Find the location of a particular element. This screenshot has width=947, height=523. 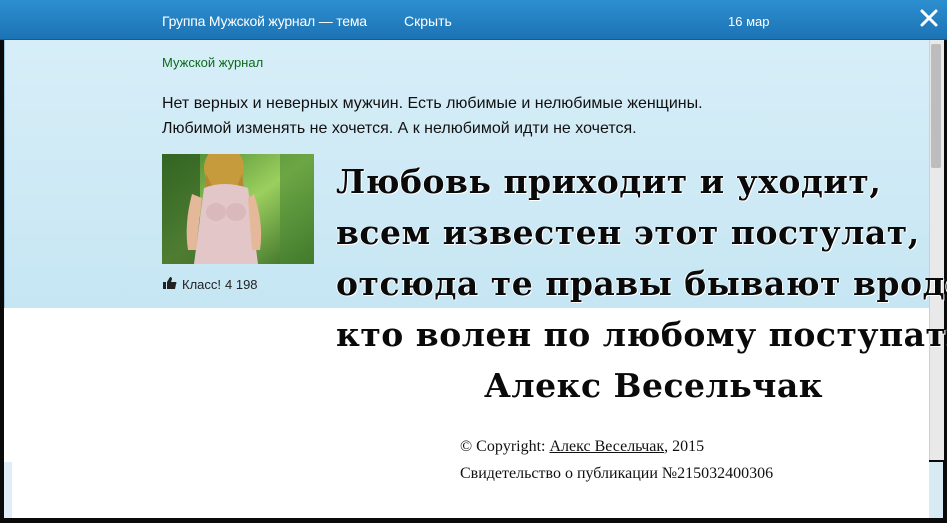

hide-button: Скрыть is located at coordinates (428, 21).